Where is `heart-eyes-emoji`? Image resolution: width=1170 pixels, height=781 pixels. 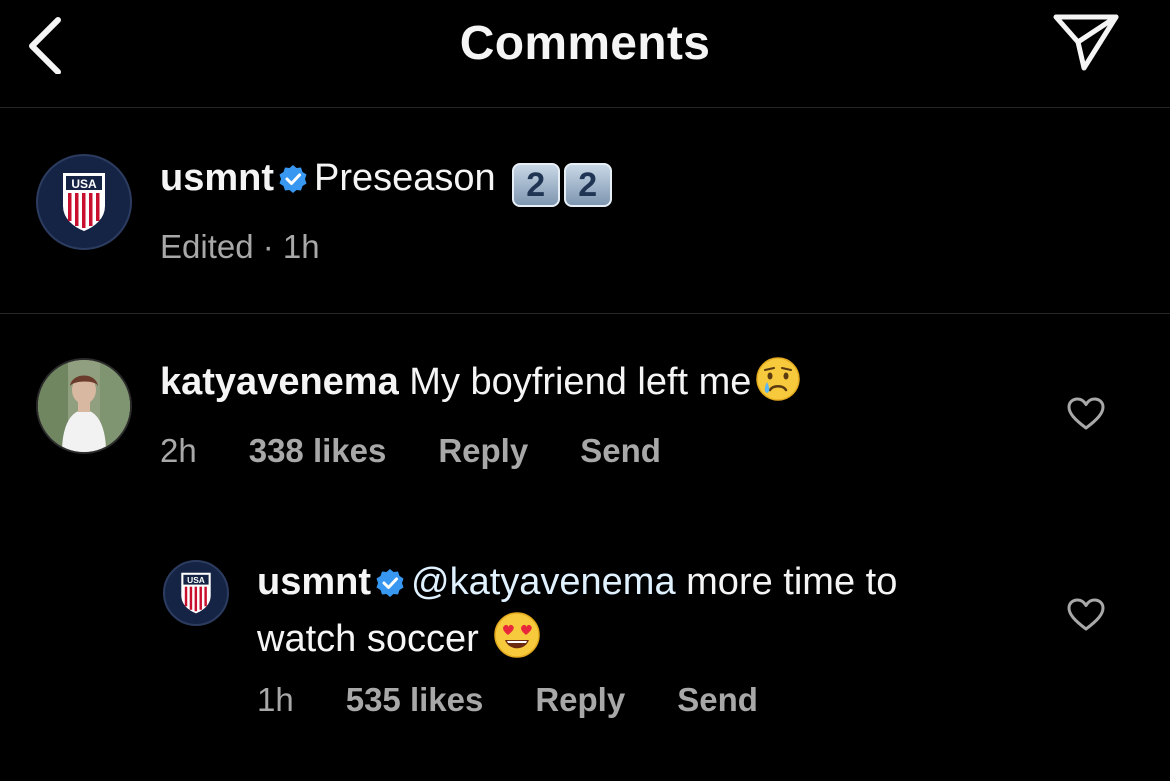 heart-eyes-emoji is located at coordinates (517, 641).